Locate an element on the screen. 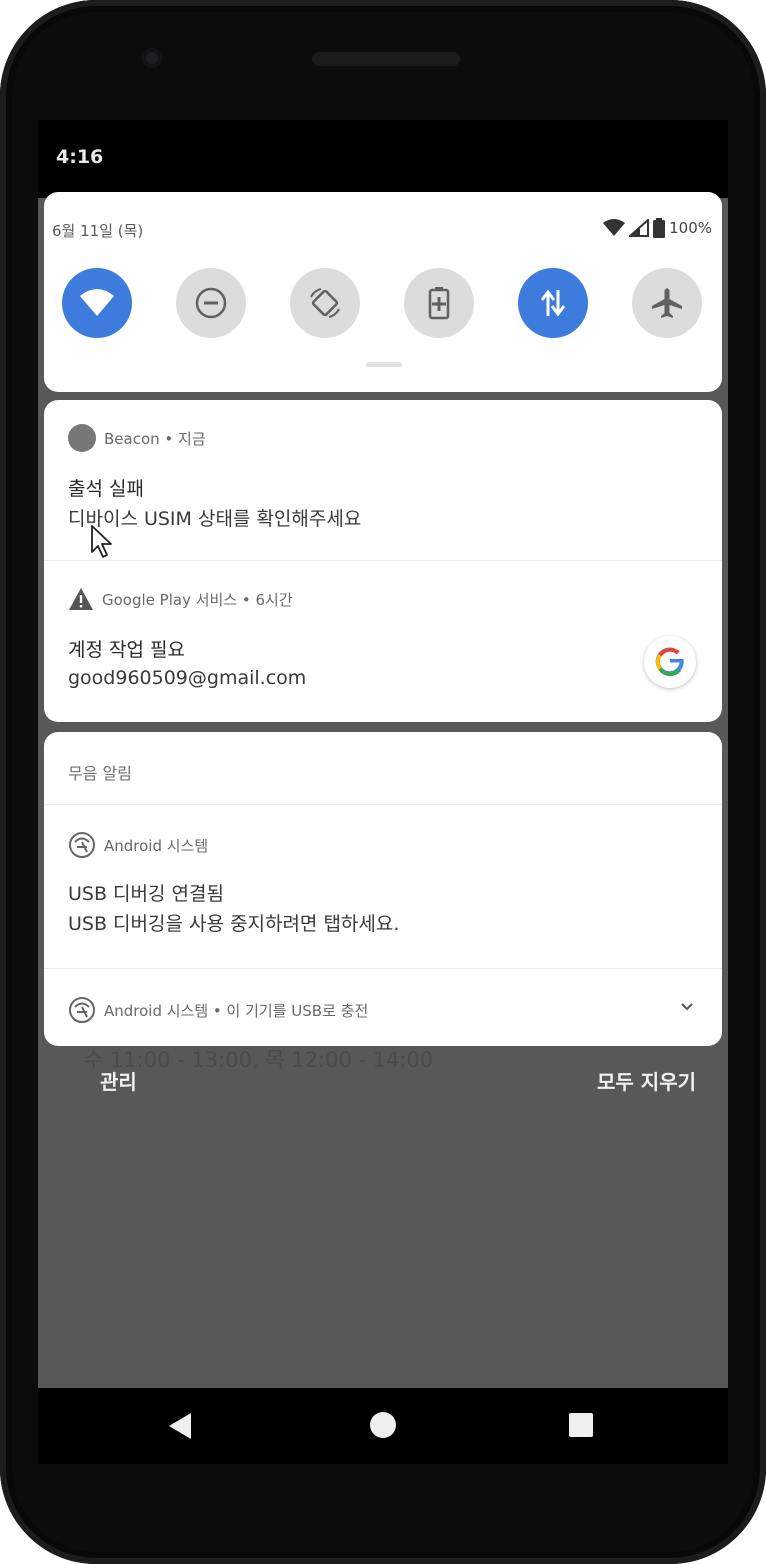 The height and width of the screenshot is (1564, 766). cellular-signal-icon is located at coordinates (639, 228).